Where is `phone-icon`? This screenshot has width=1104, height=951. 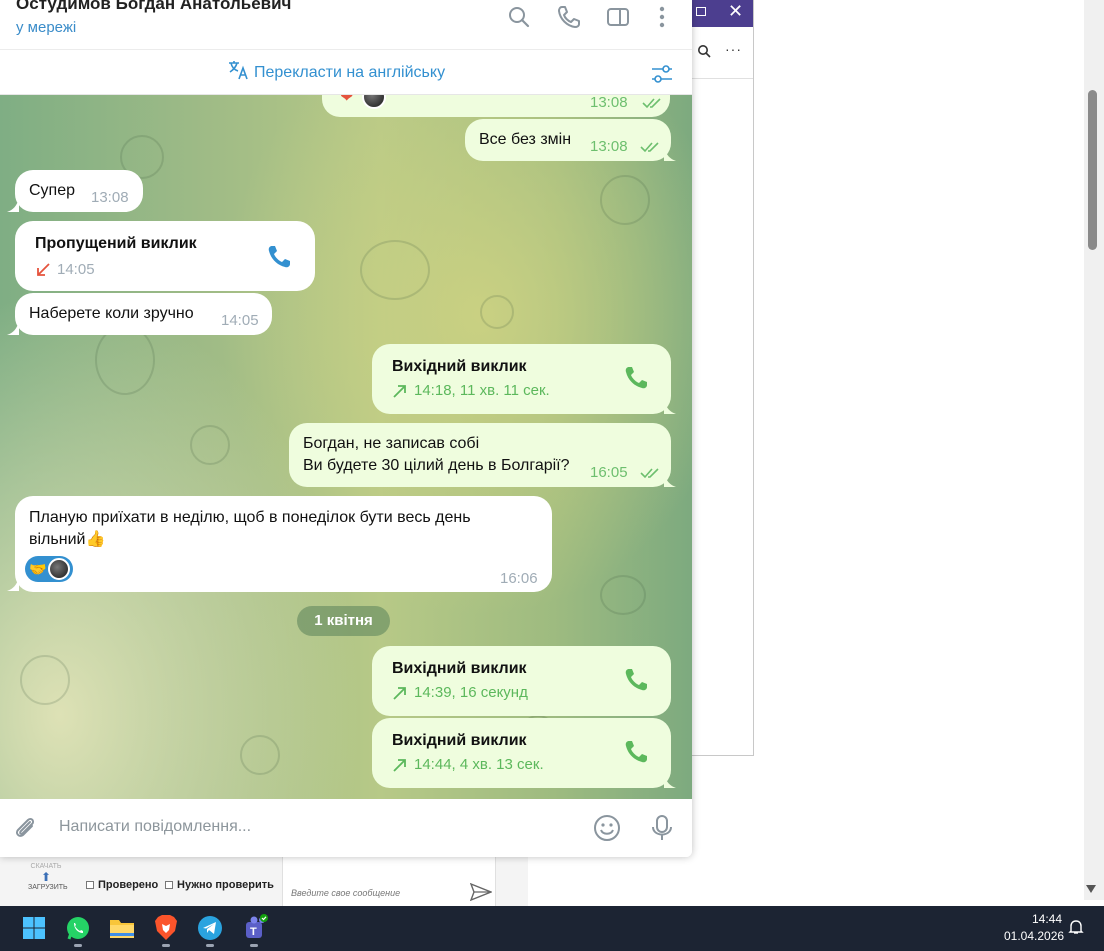
phone-icon is located at coordinates (569, 17).